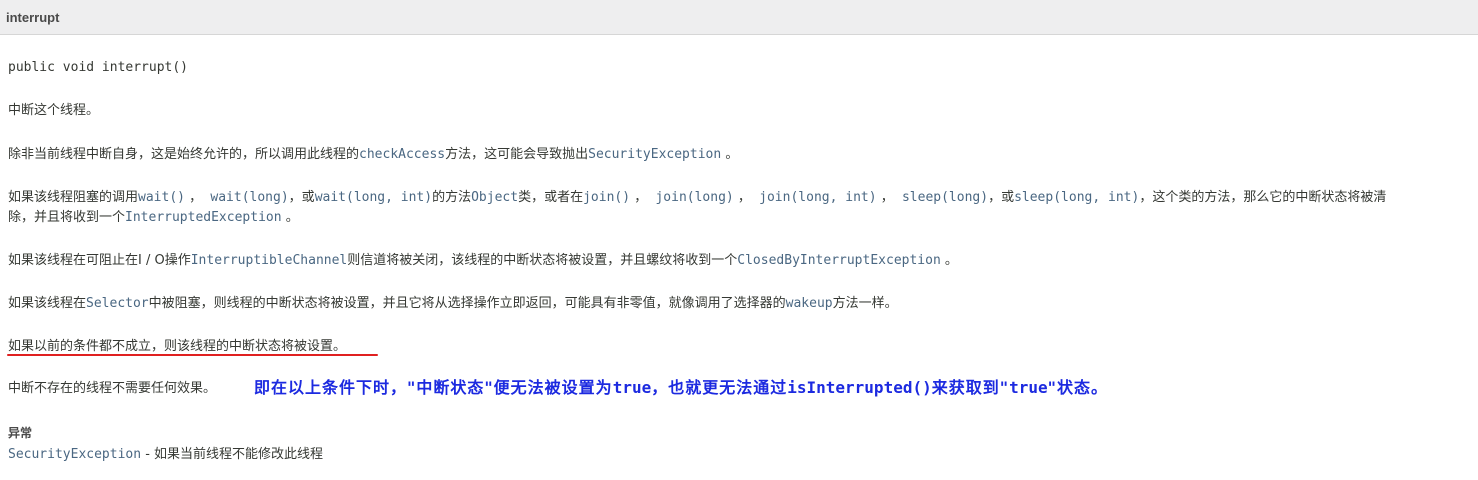 The height and width of the screenshot is (480, 1478). What do you see at coordinates (494, 197) in the screenshot?
I see `object-link: Object` at bounding box center [494, 197].